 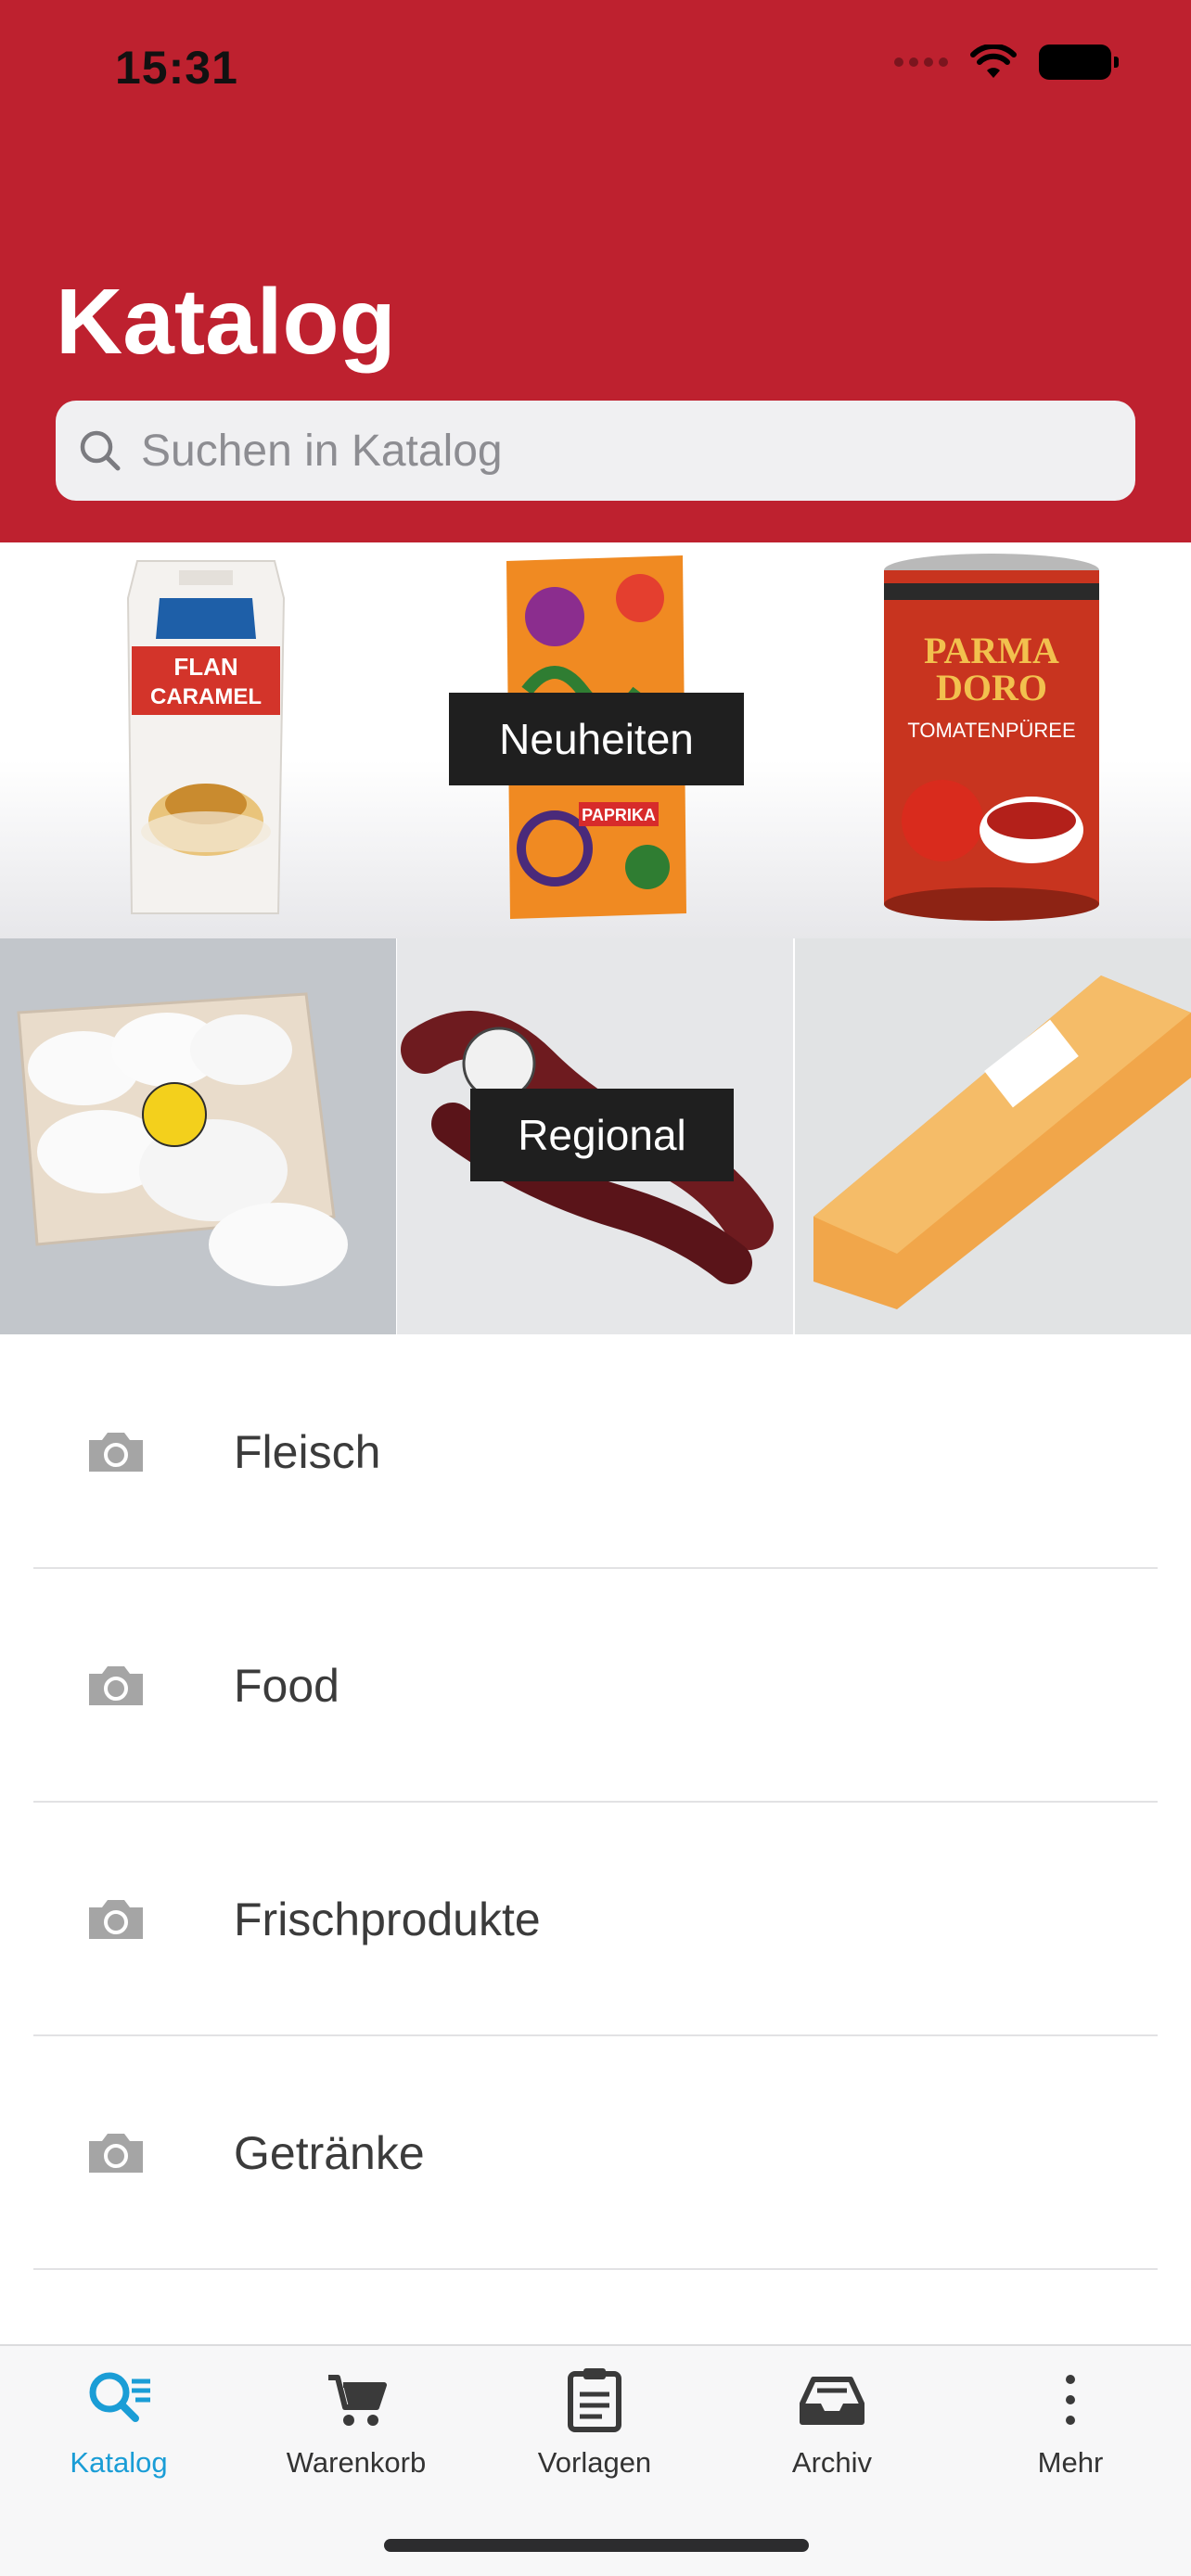 I want to click on neuheiten-label: Neuheiten, so click(x=597, y=739).